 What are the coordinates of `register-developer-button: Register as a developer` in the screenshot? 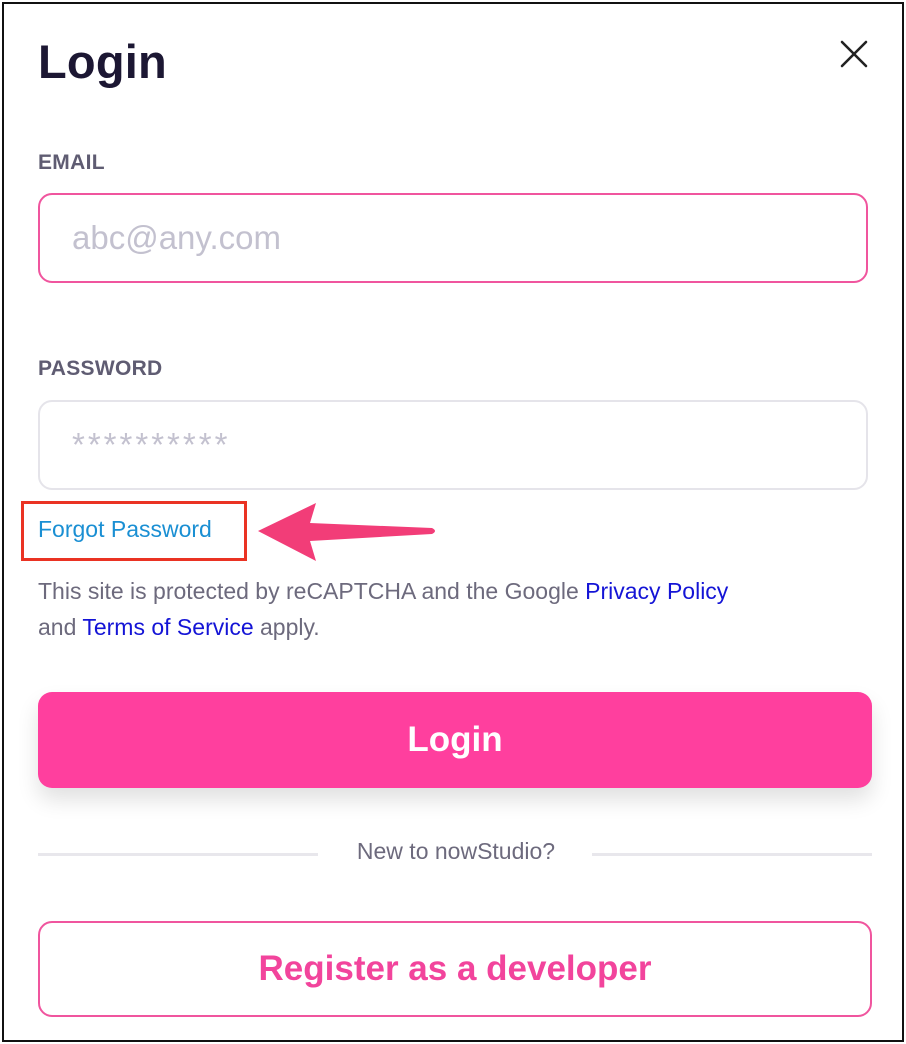 It's located at (455, 969).